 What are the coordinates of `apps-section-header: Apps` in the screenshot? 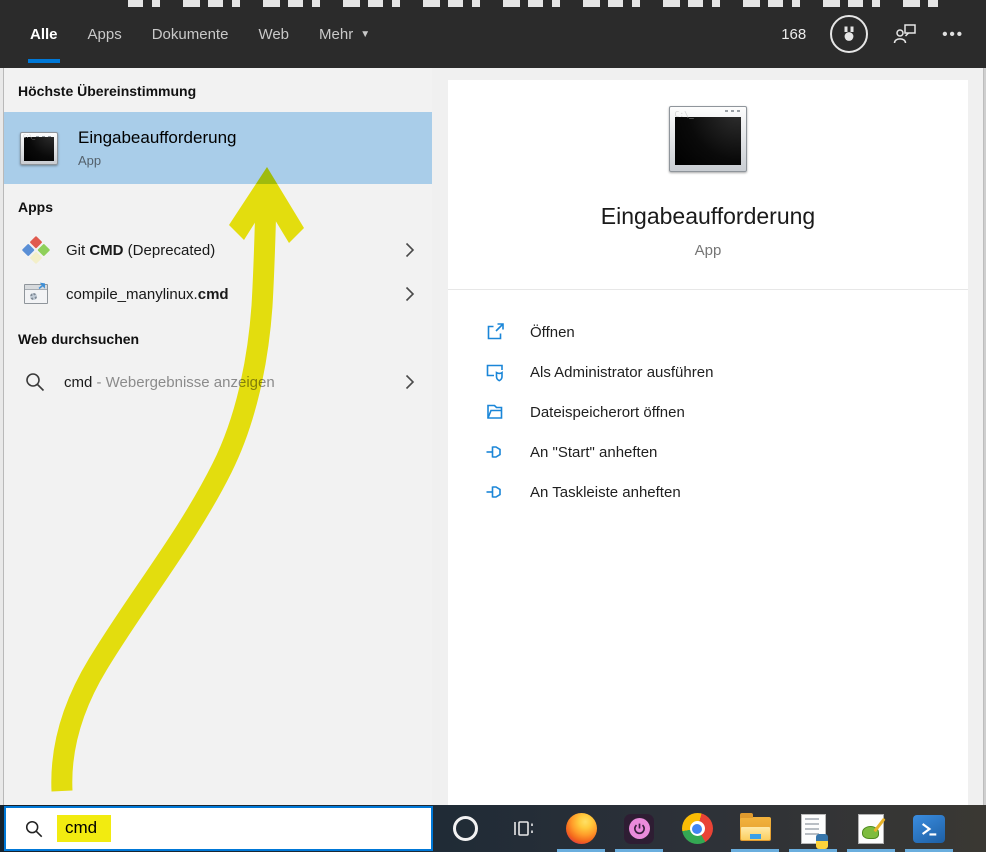 It's located at (35, 207).